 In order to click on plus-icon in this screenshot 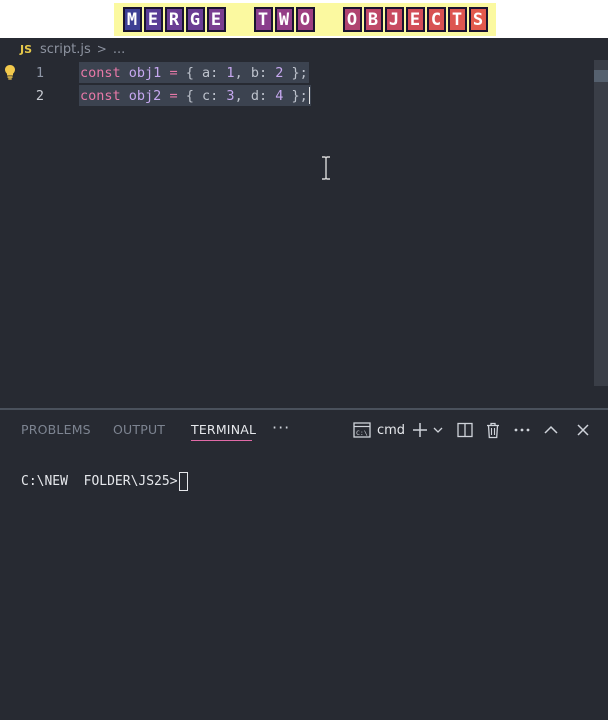, I will do `click(420, 430)`.